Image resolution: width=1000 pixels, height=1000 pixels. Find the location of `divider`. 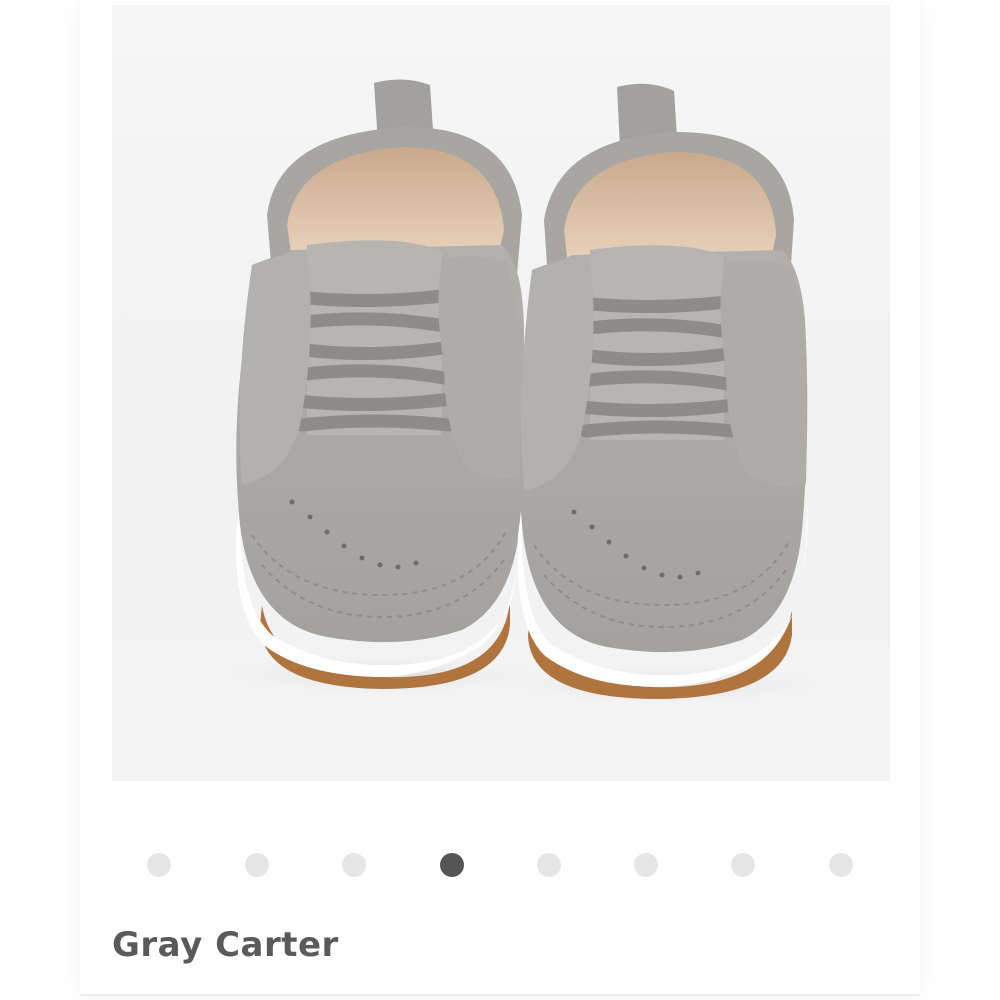

divider is located at coordinates (500, 995).